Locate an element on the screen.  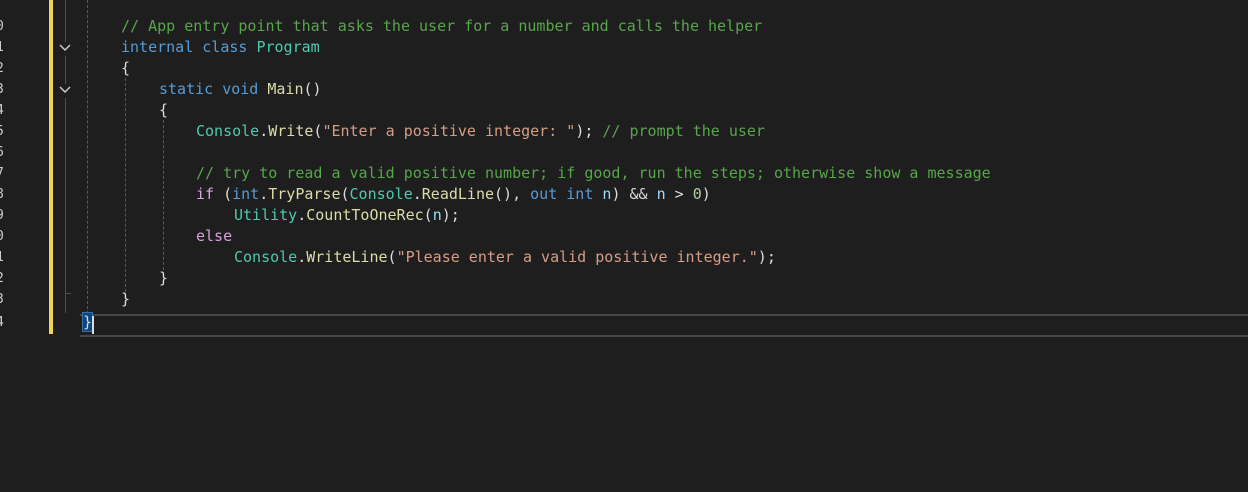
punctuation: () is located at coordinates (312, 89).